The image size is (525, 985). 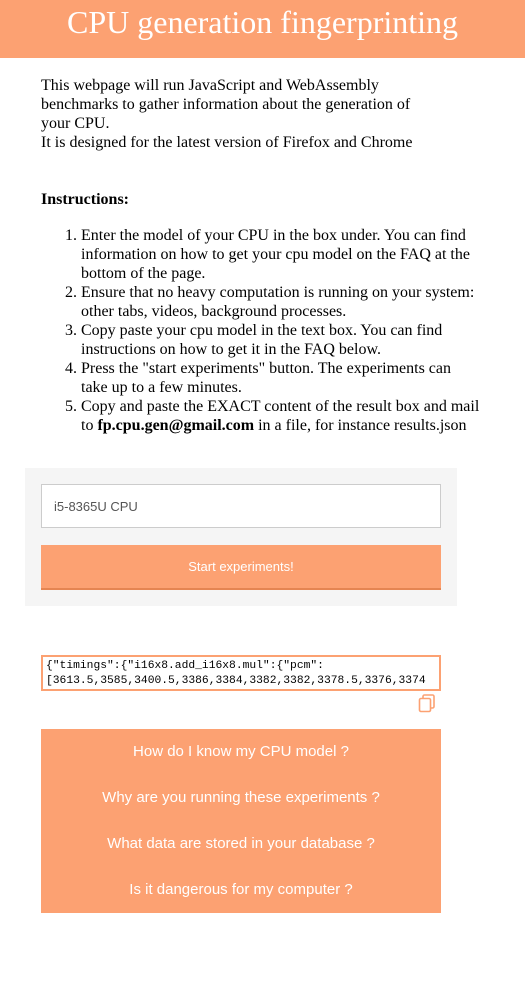 I want to click on step5-text-after: in a file, for instance results.json, so click(x=360, y=425).